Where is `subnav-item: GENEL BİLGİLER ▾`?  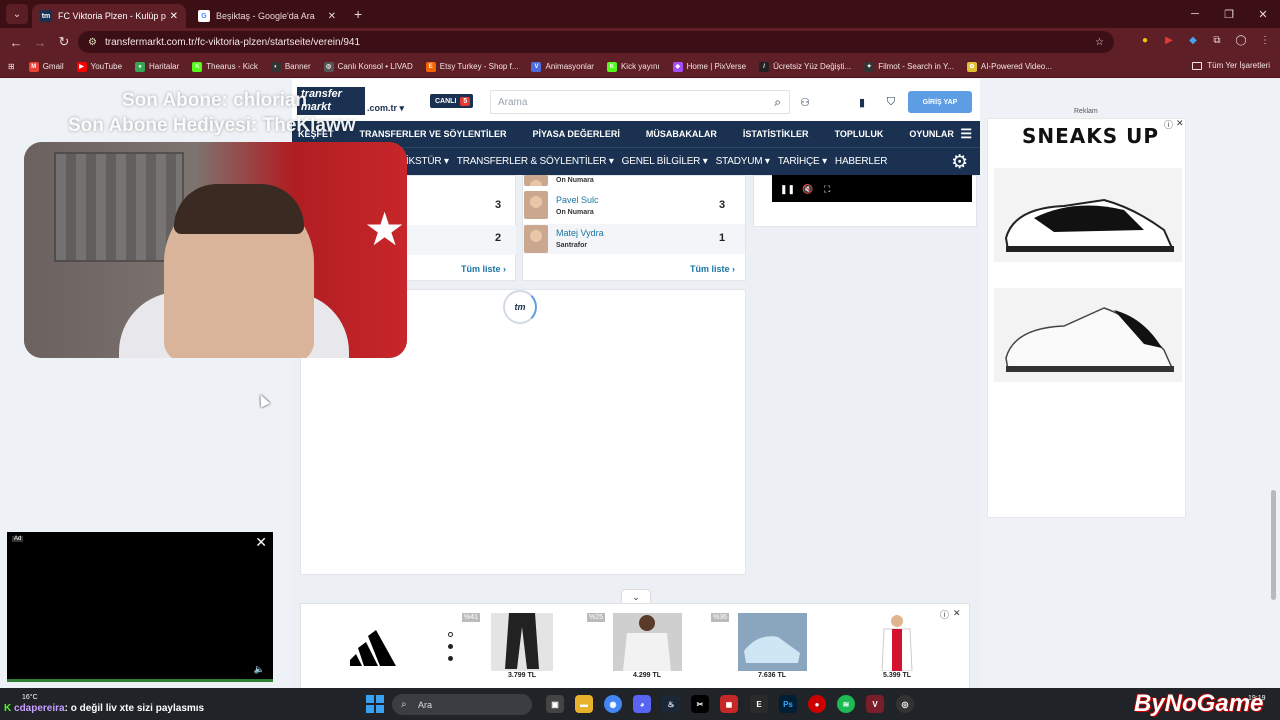 subnav-item: GENEL BİLGİLER ▾ is located at coordinates (665, 161).